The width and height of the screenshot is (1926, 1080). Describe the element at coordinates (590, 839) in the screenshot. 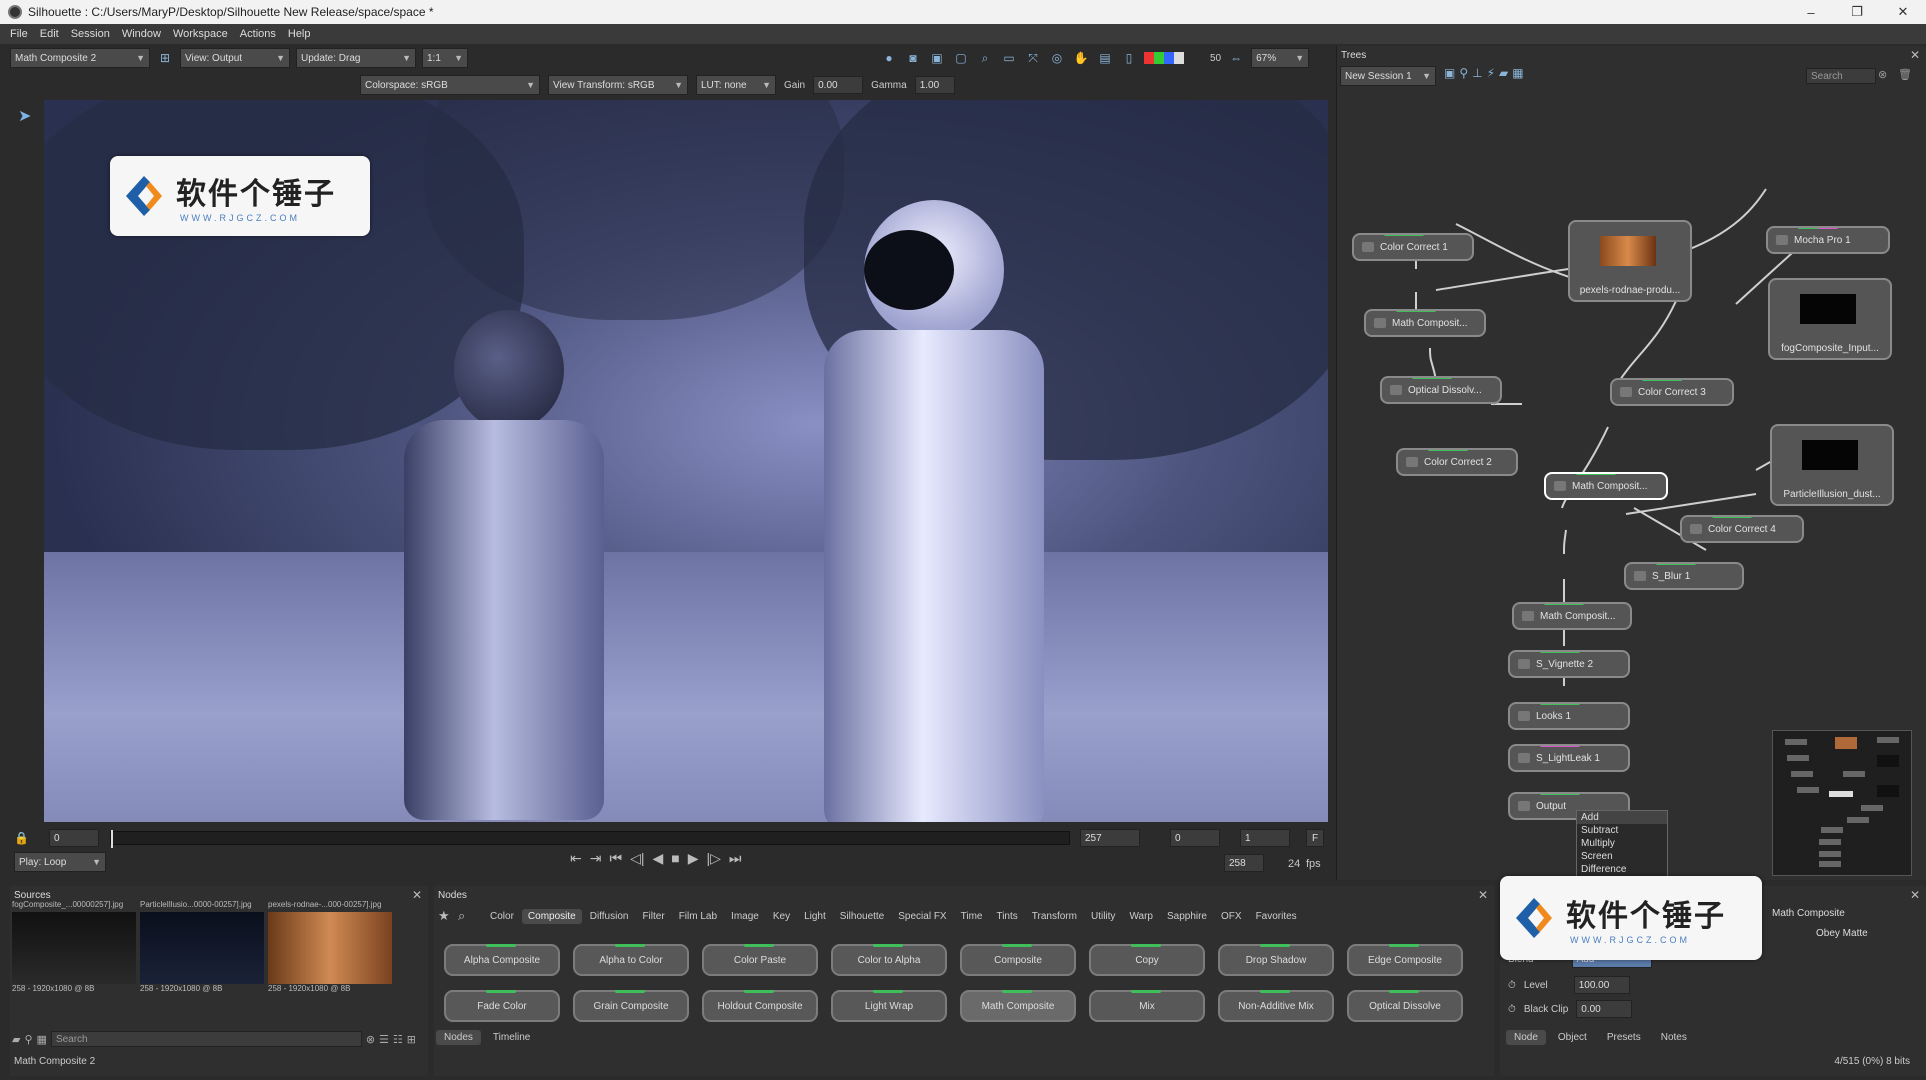

I see `timeline-bar` at that location.